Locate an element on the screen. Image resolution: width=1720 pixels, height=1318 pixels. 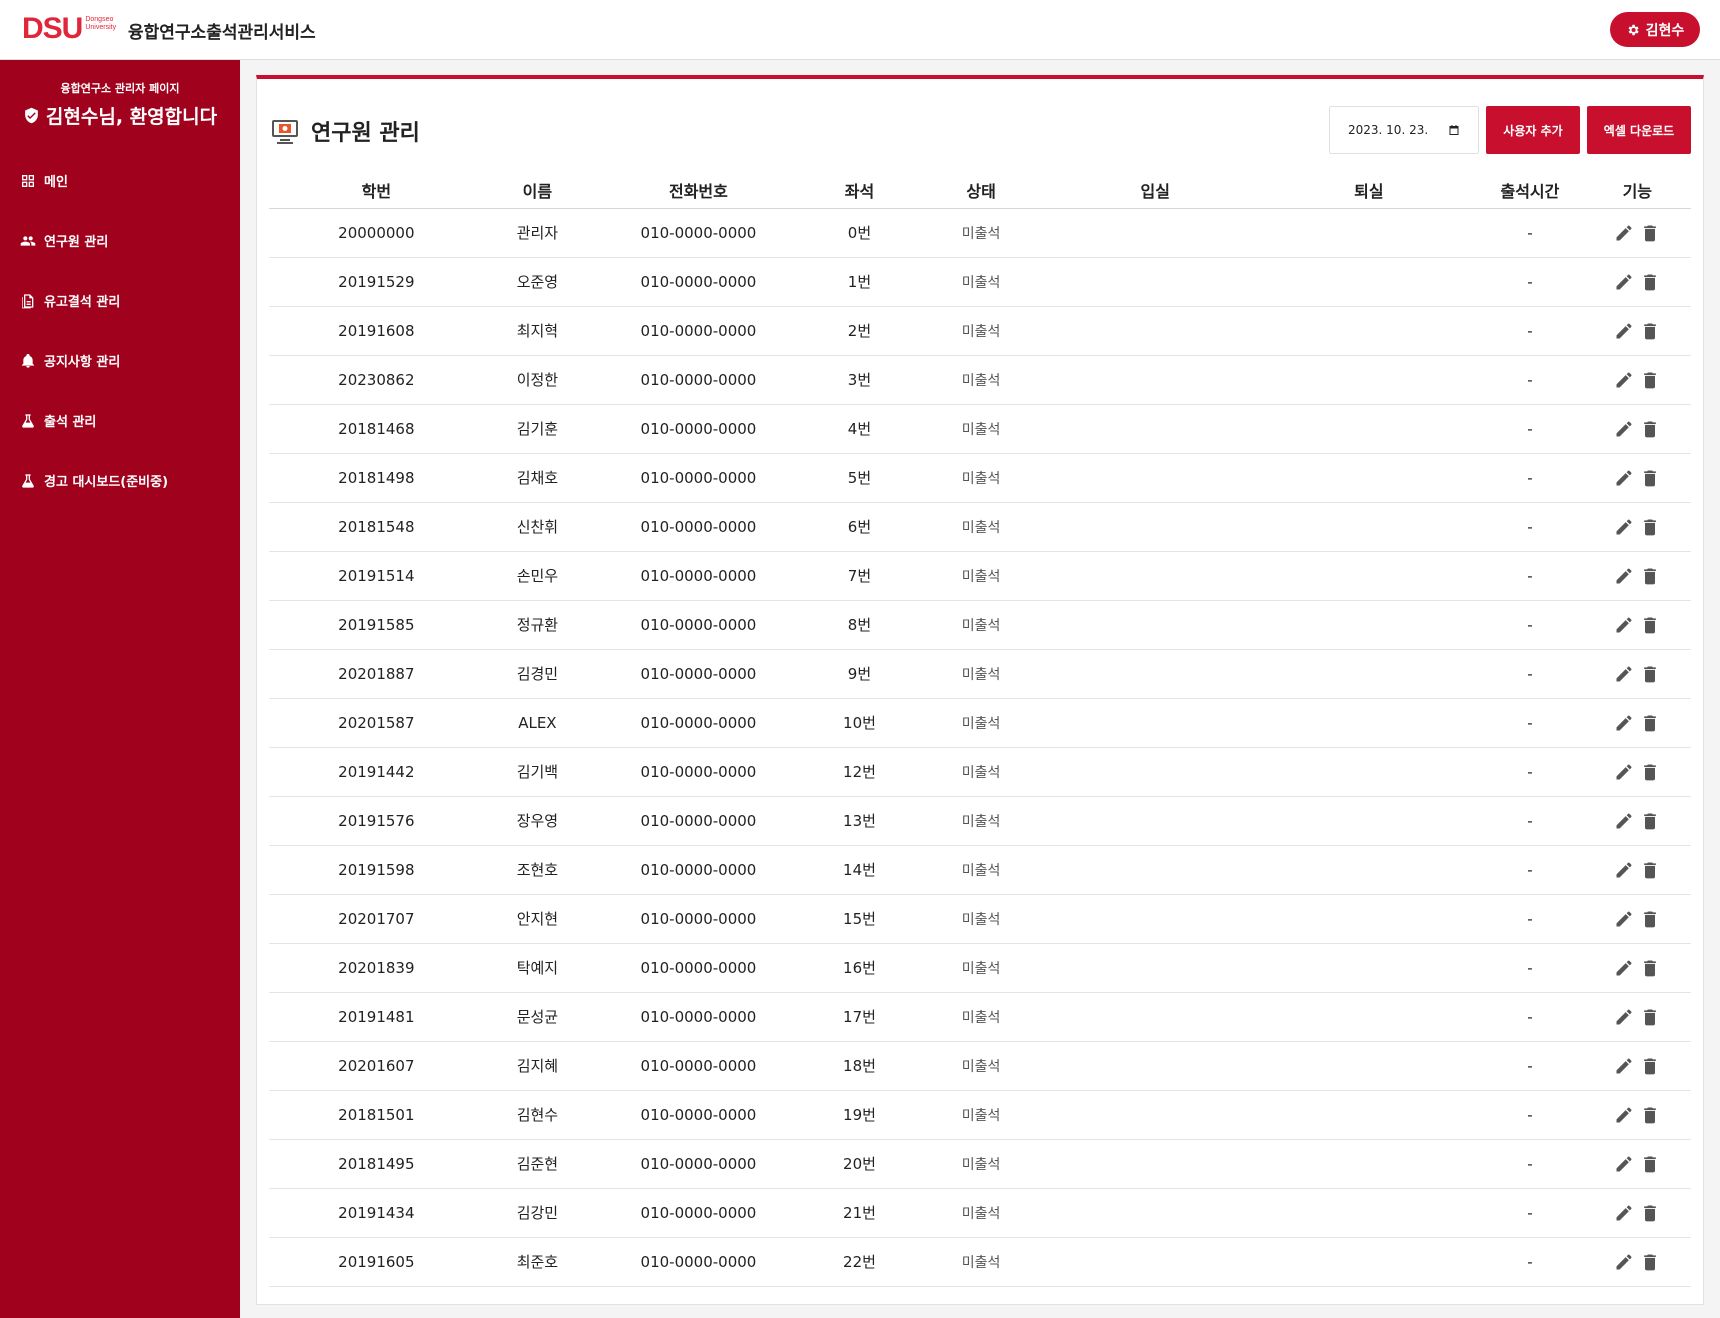
column-header: 상태 is located at coordinates (981, 190).